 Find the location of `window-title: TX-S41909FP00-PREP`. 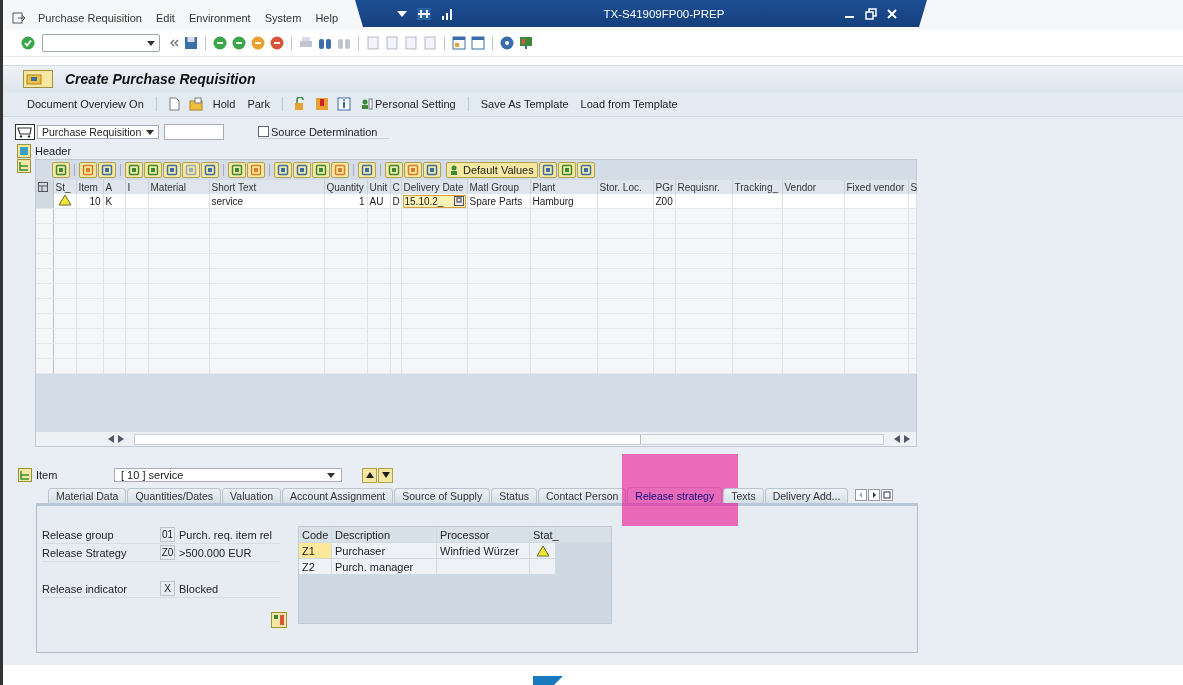

window-title: TX-S41909FP00-PREP is located at coordinates (664, 13).